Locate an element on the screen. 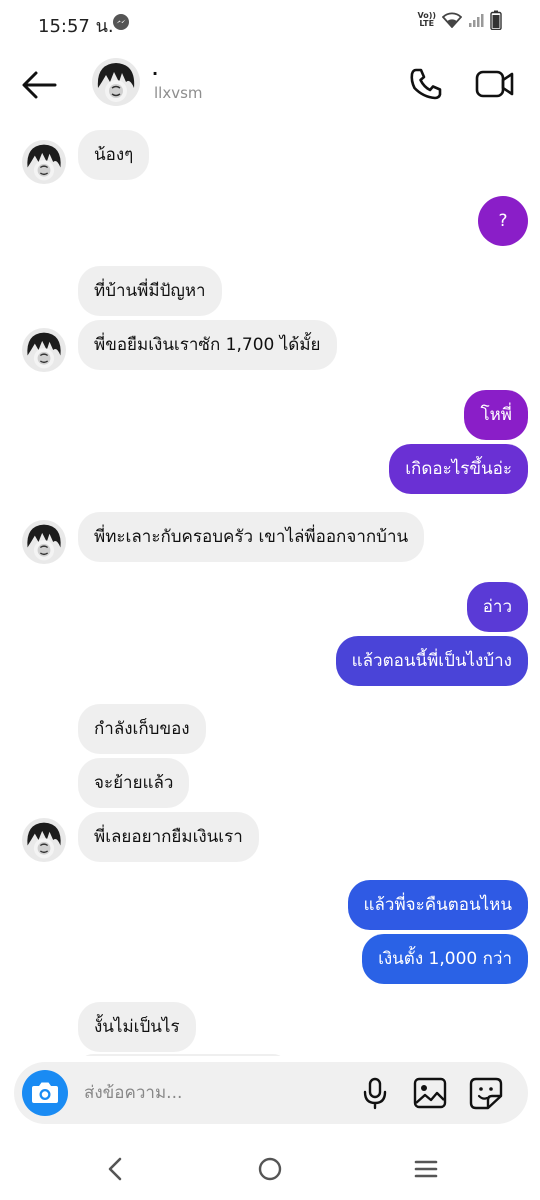 Image resolution: width=540 pixels, height=1200 pixels. message-input is located at coordinates (209, 1093).